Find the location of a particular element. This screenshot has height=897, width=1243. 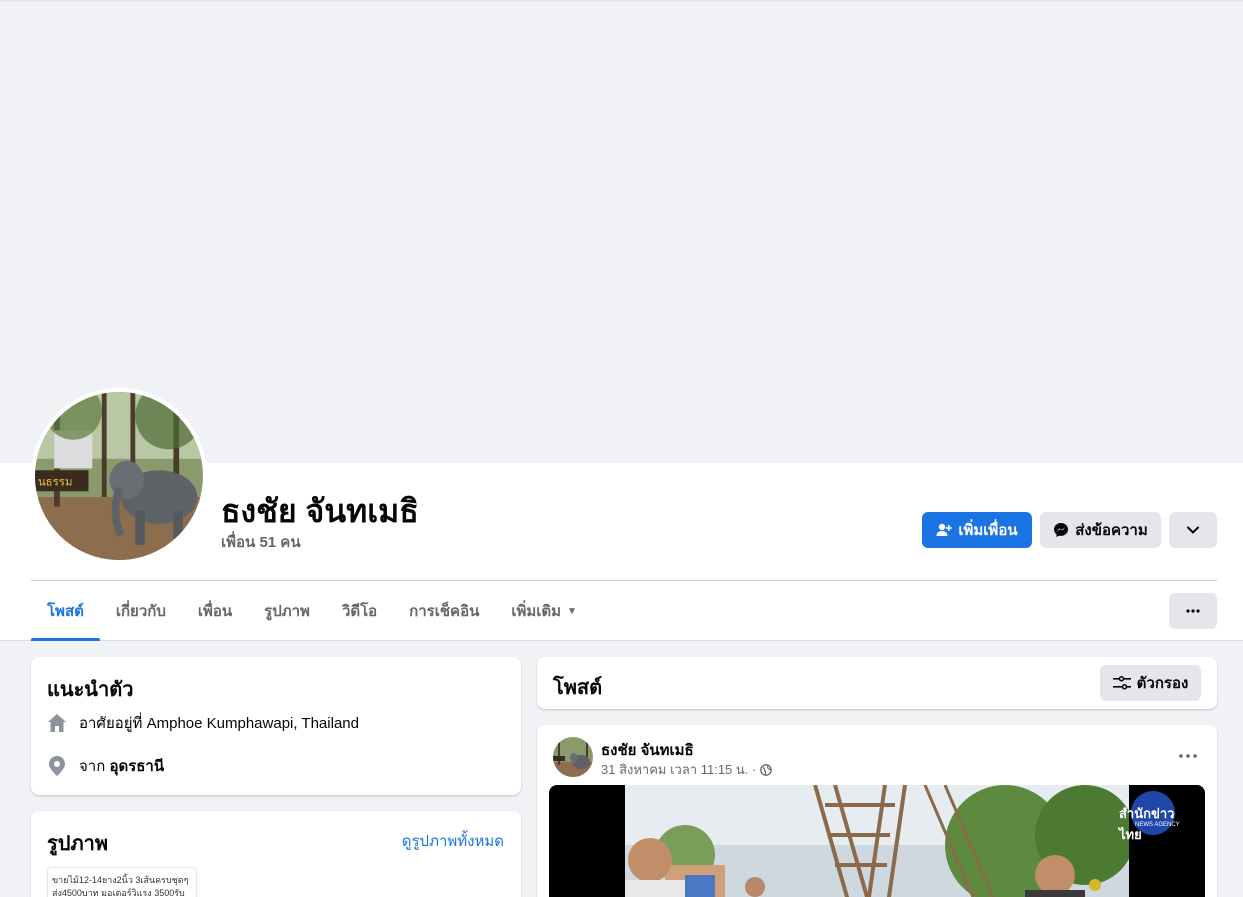

avatar-sign-text: นธรรม is located at coordinates (55, 482).